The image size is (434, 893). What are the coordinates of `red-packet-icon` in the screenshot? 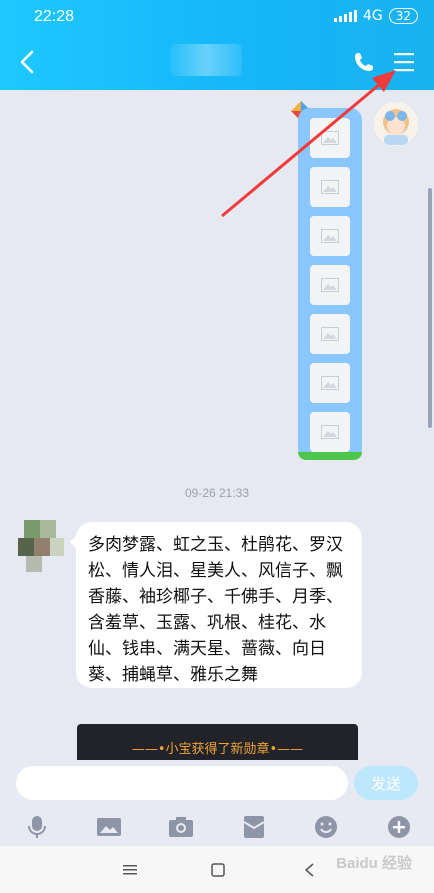 It's located at (254, 827).